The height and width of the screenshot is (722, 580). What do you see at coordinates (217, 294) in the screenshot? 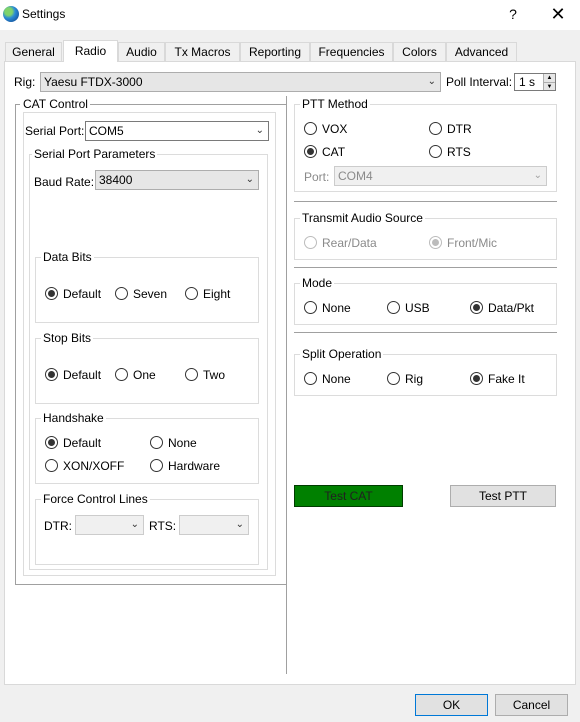
I see `data-bits-eight-label: Eight` at bounding box center [217, 294].